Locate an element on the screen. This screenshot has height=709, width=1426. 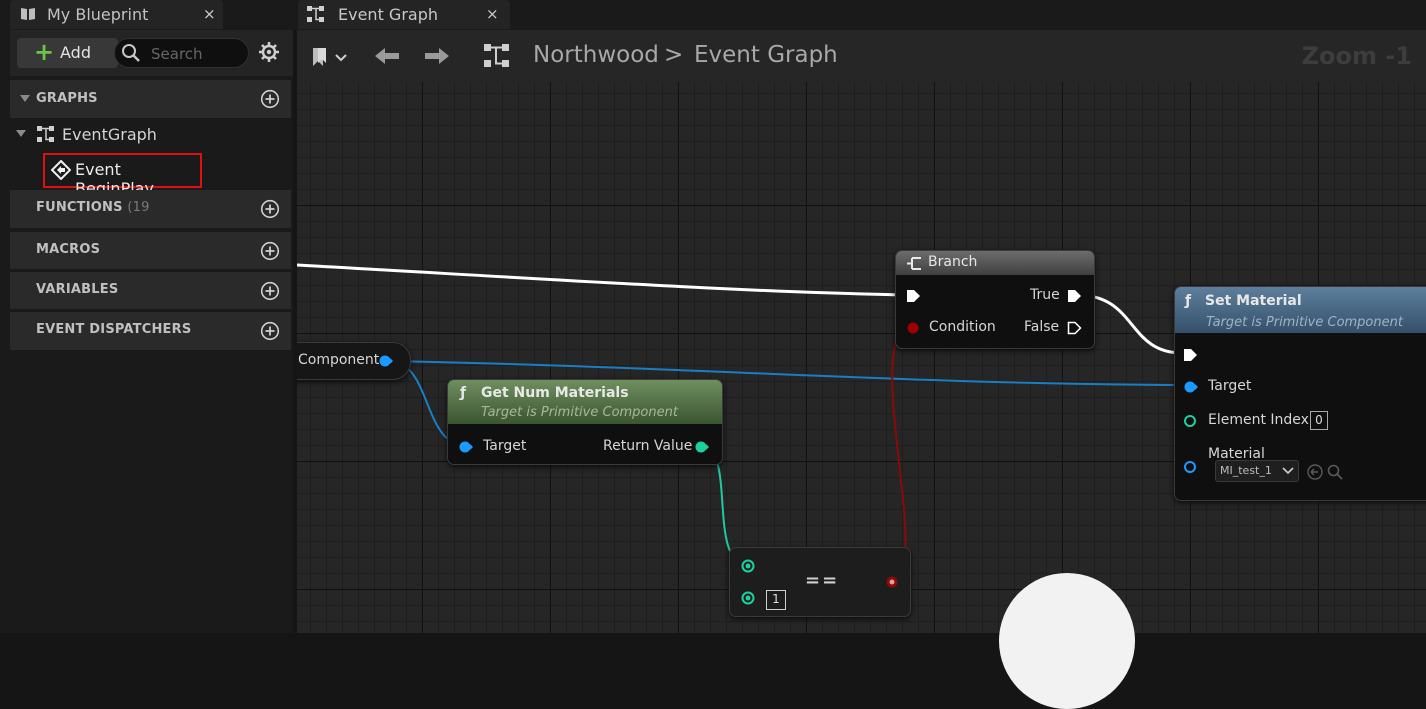
my-blueprint-tab-title: My Blueprint is located at coordinates (98, 14).